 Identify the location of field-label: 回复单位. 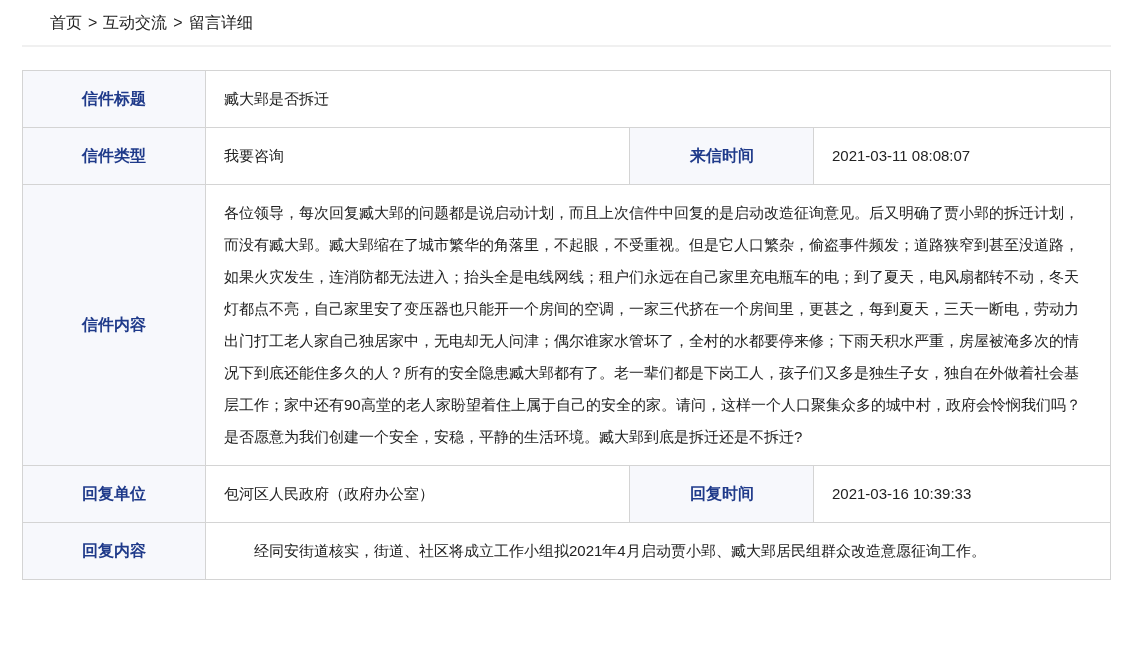
(114, 494).